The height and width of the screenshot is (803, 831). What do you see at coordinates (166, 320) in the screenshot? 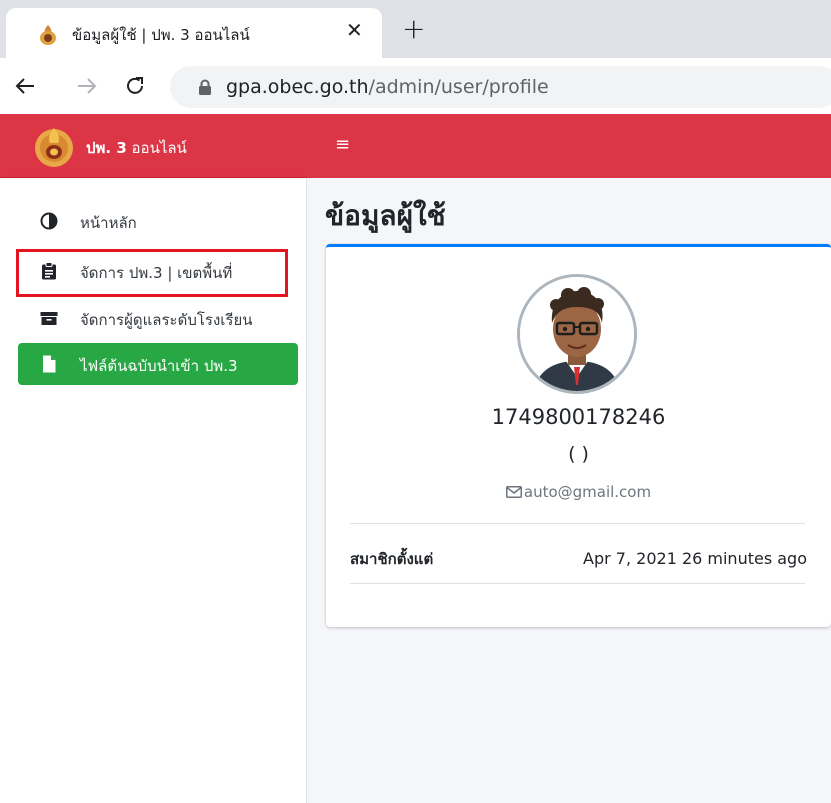
I see `sidebar-item-label: จัดการผู้ดูแลระดับโรงเรียน` at bounding box center [166, 320].